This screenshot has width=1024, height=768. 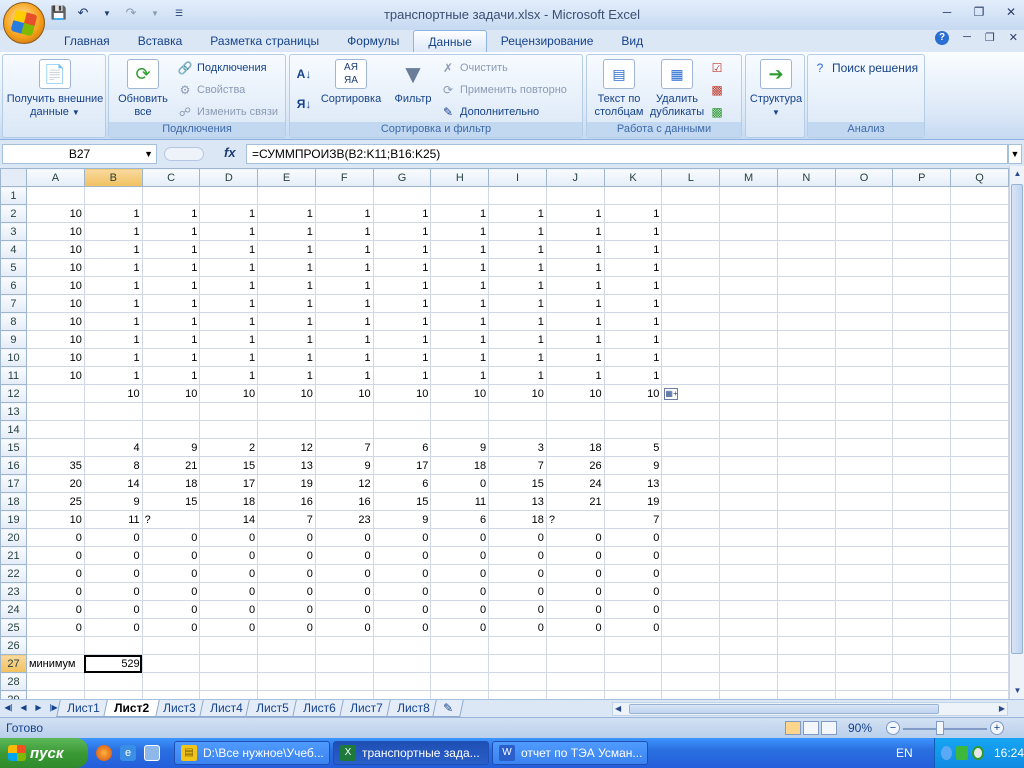 What do you see at coordinates (148, 154) in the screenshot?
I see `name-box-dropdown-icon: ▼` at bounding box center [148, 154].